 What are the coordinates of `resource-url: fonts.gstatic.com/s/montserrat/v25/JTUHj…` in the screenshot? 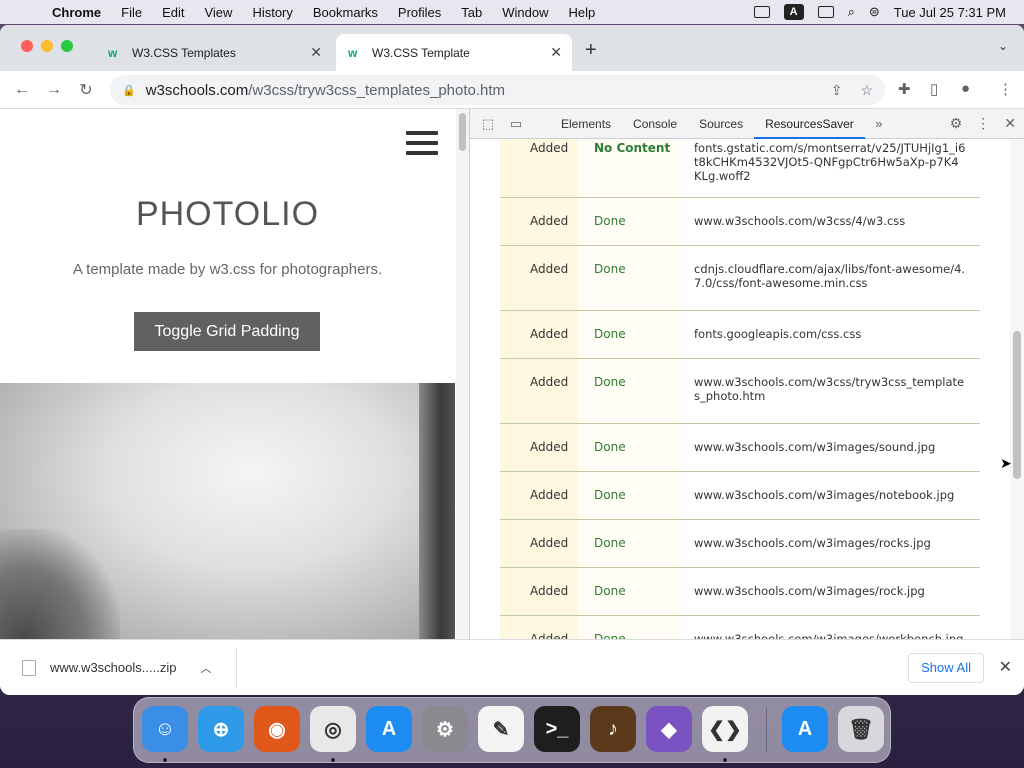 It's located at (831, 168).